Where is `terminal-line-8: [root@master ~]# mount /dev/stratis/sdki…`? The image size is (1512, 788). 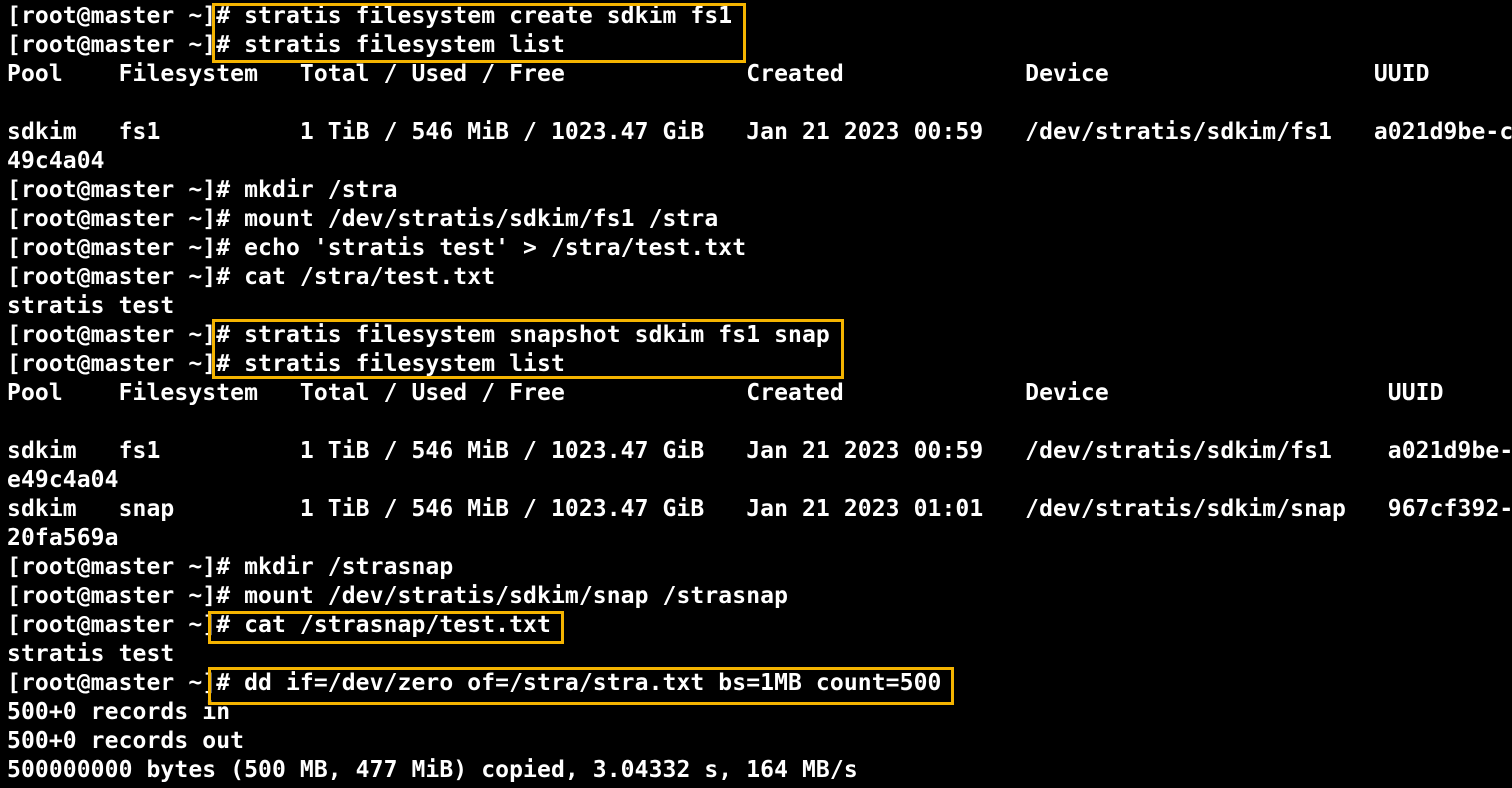 terminal-line-8: [root@master ~]# mount /dev/stratis/sdki… is located at coordinates (363, 219).